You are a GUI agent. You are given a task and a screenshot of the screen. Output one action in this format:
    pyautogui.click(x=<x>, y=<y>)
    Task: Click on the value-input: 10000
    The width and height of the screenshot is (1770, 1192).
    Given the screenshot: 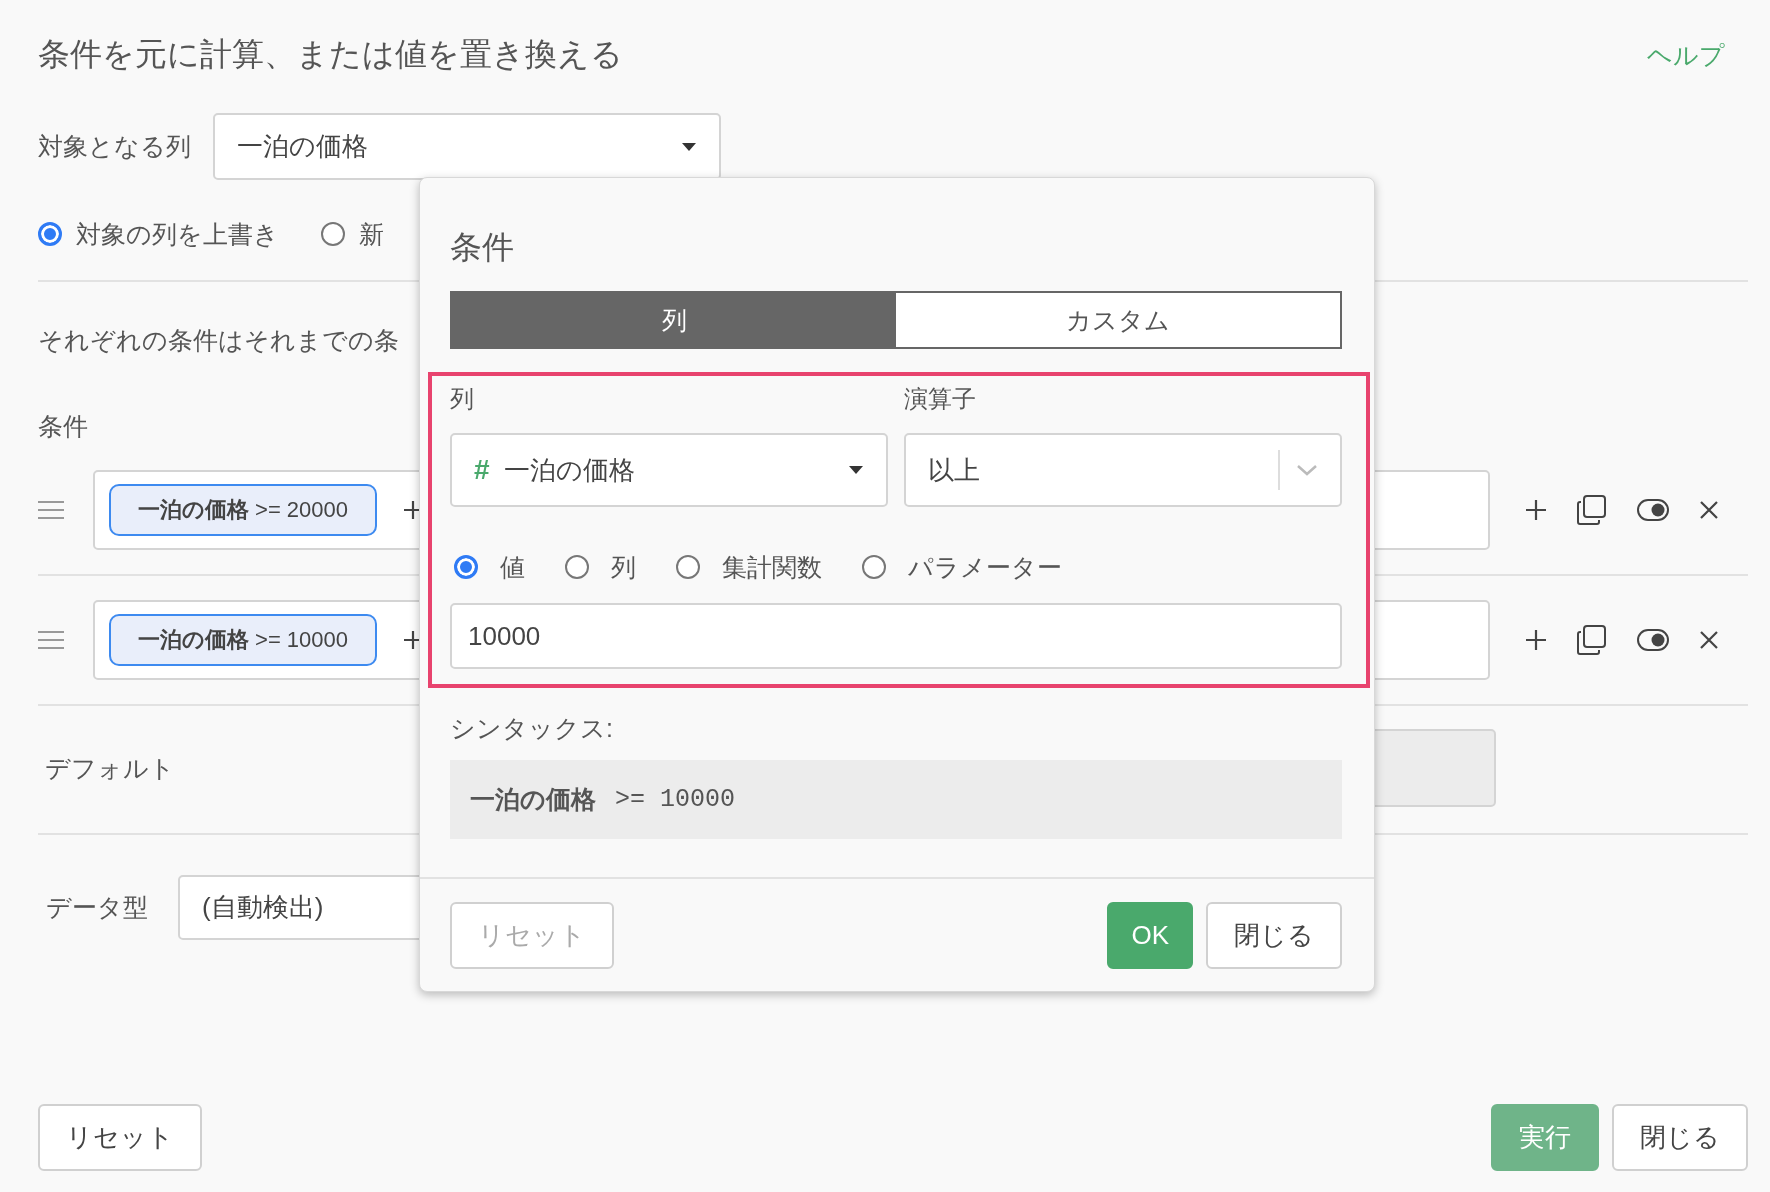 What is the action you would take?
    pyautogui.click(x=896, y=636)
    